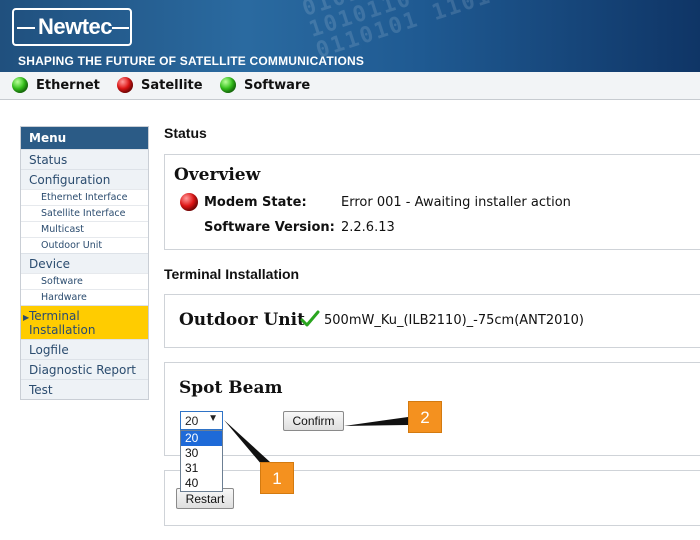 The width and height of the screenshot is (700, 540). Describe the element at coordinates (247, 442) in the screenshot. I see `callout-1-pointer` at that location.